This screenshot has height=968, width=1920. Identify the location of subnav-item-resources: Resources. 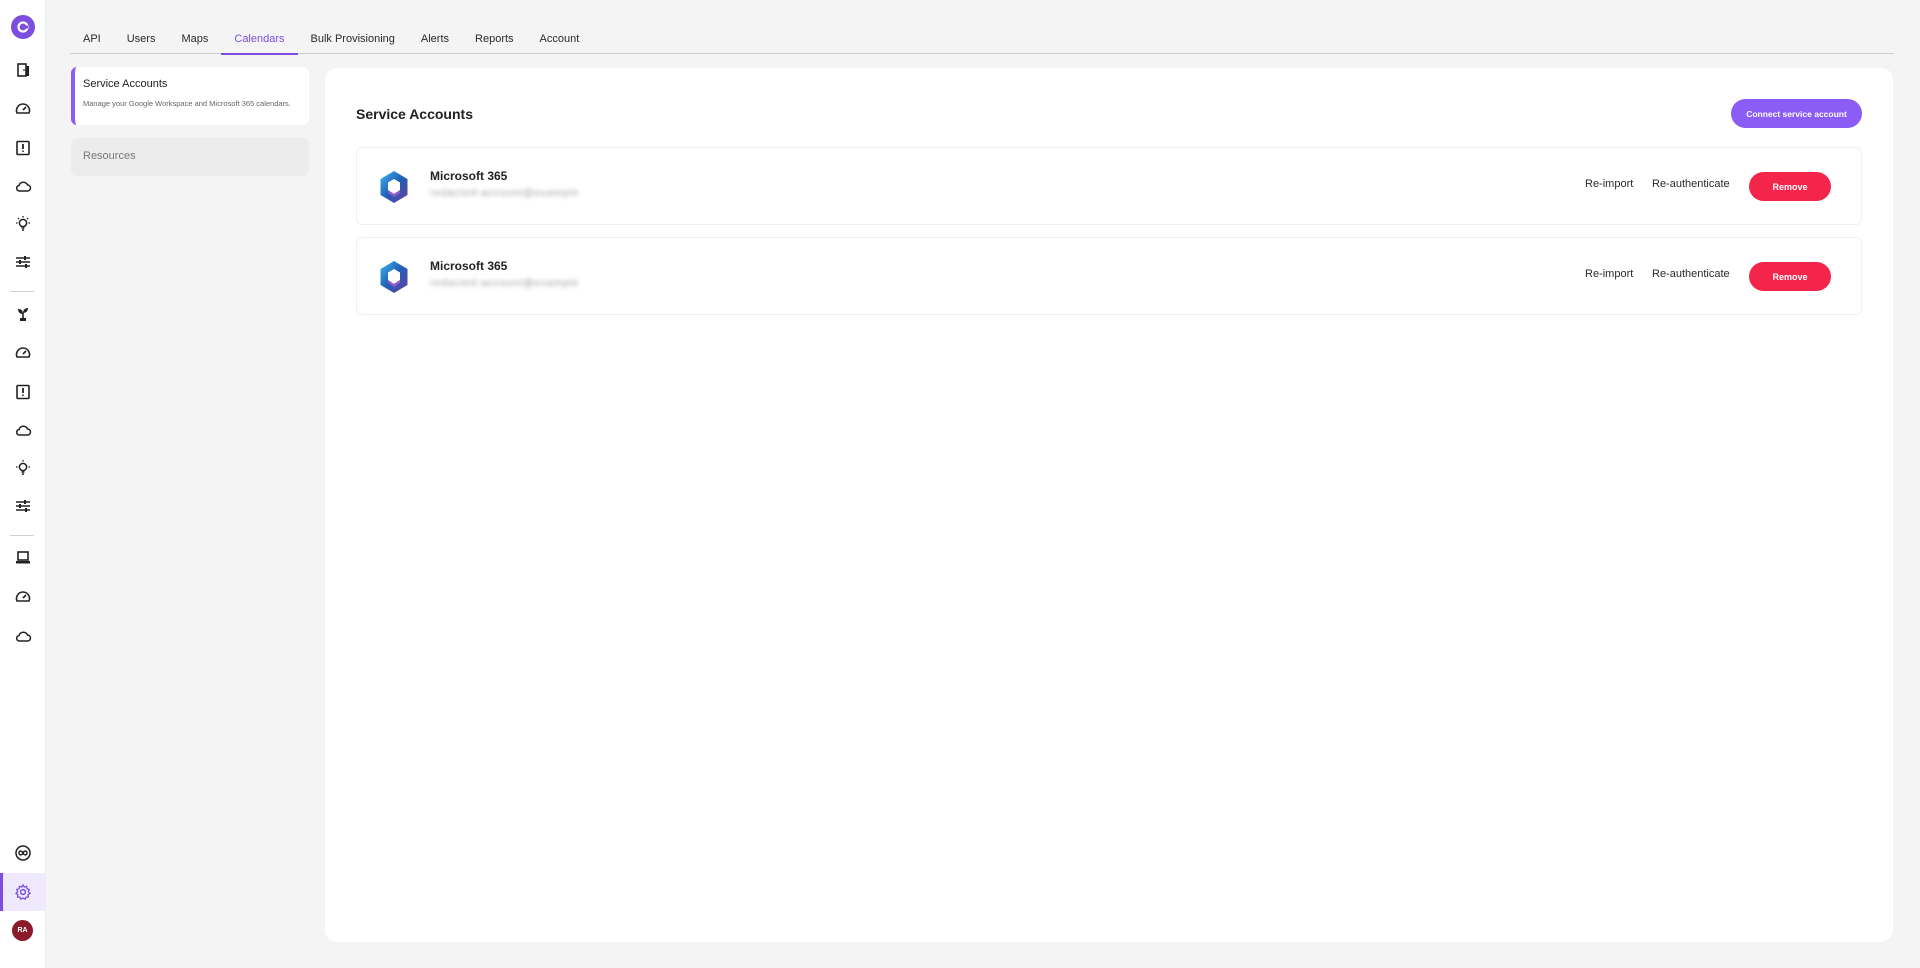
(190, 157).